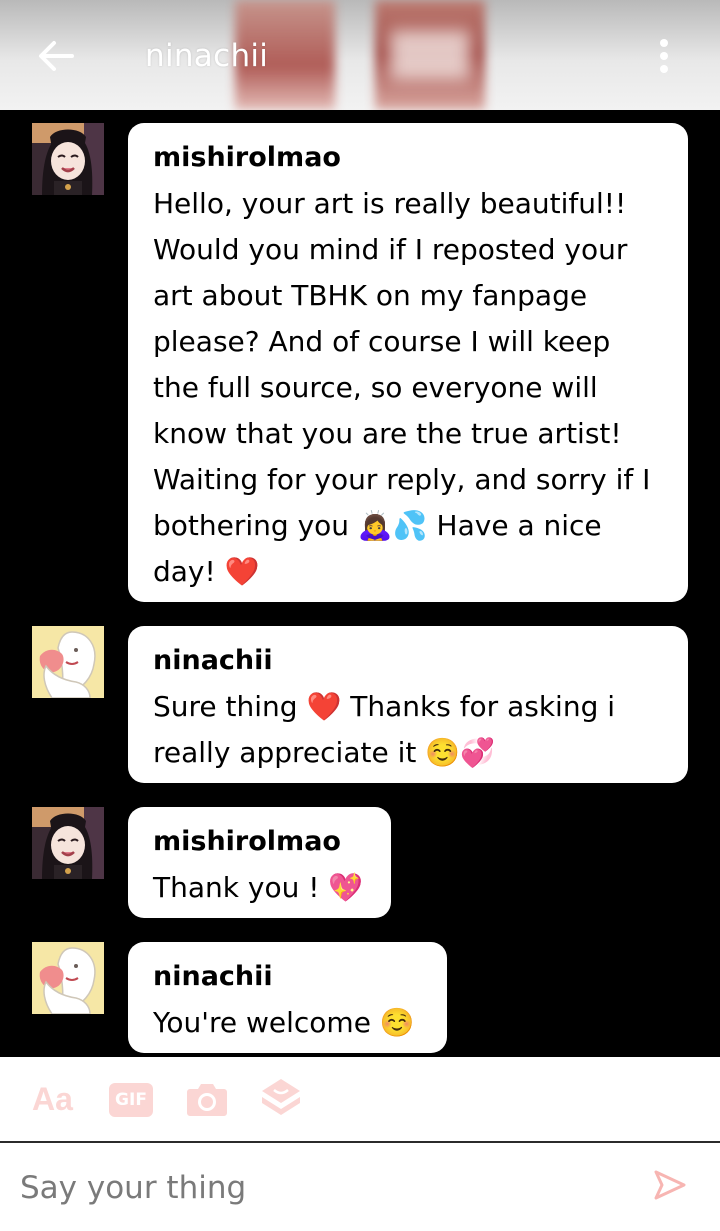 Image resolution: width=720 pixels, height=1231 pixels. I want to click on send-button, so click(670, 1185).